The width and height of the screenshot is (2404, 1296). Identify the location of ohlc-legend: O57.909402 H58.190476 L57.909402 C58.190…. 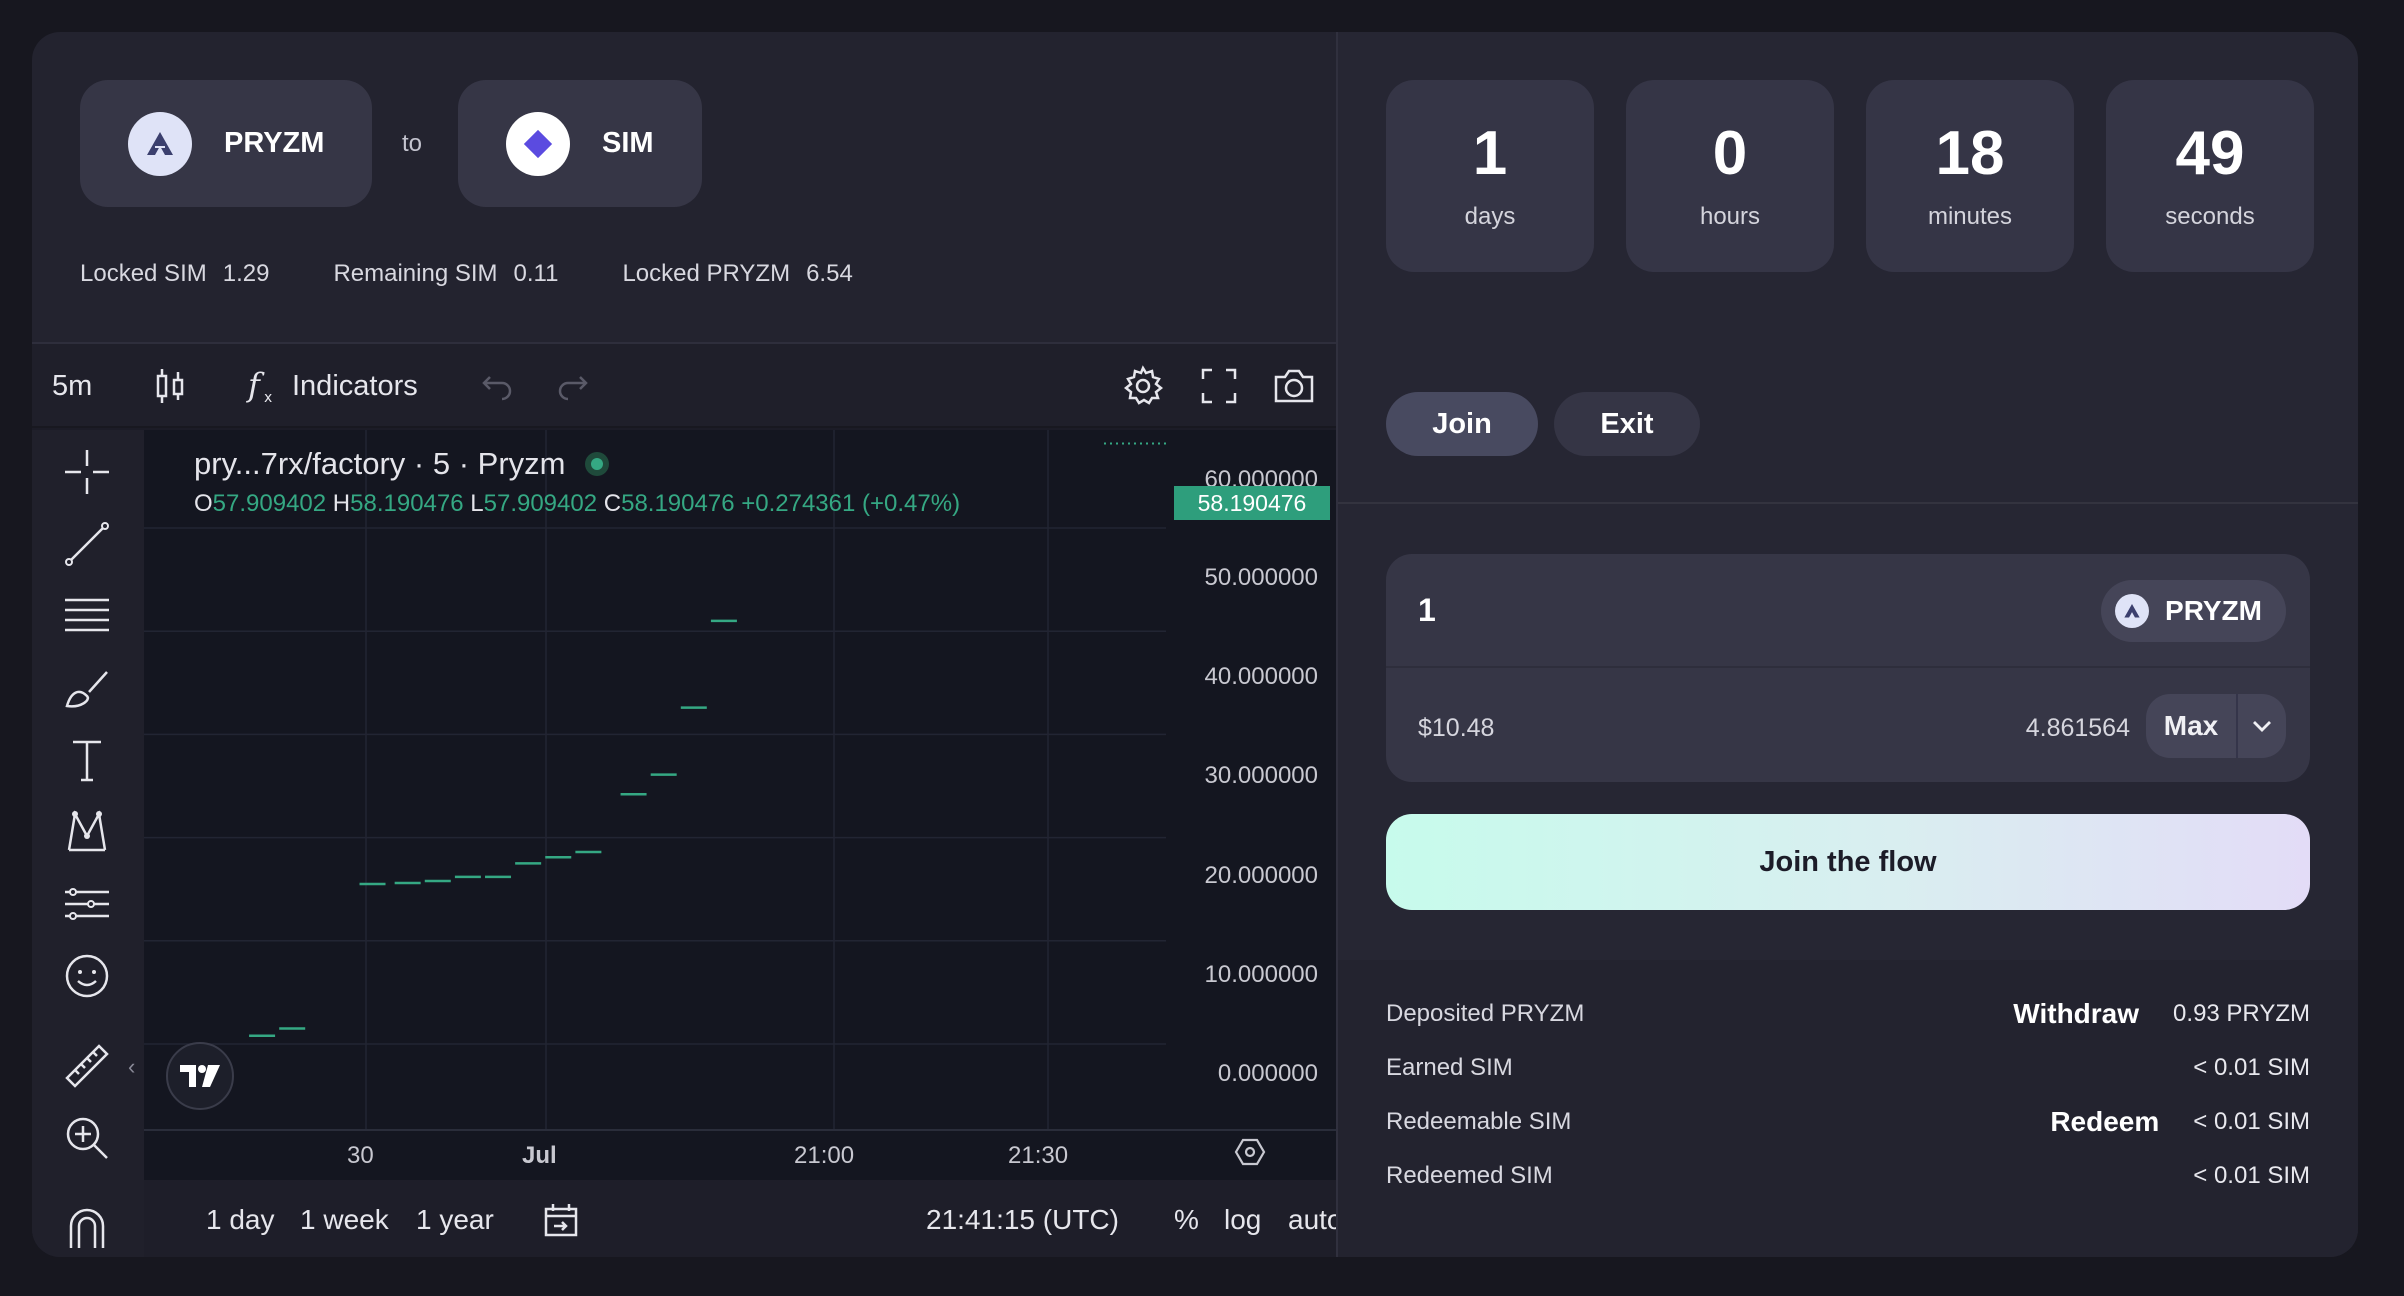
(577, 504).